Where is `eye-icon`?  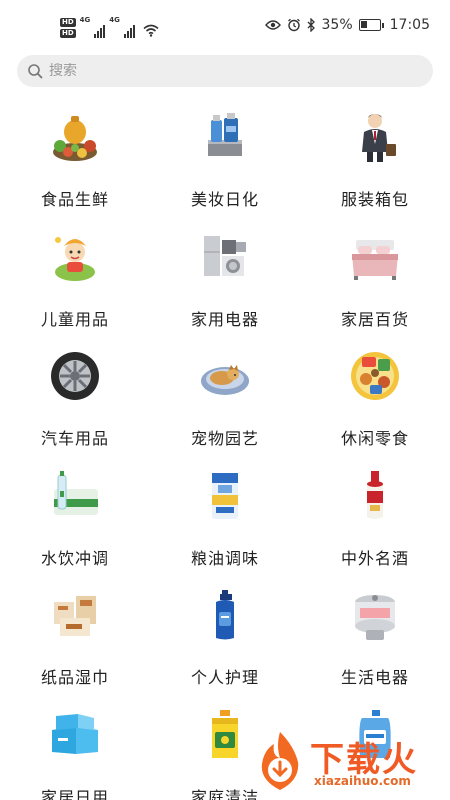
eye-icon is located at coordinates (272, 25).